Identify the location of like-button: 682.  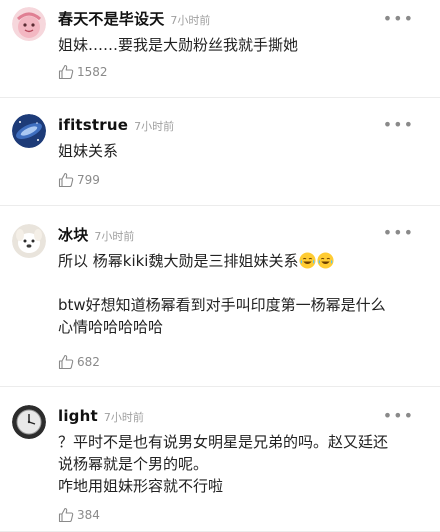
(79, 362).